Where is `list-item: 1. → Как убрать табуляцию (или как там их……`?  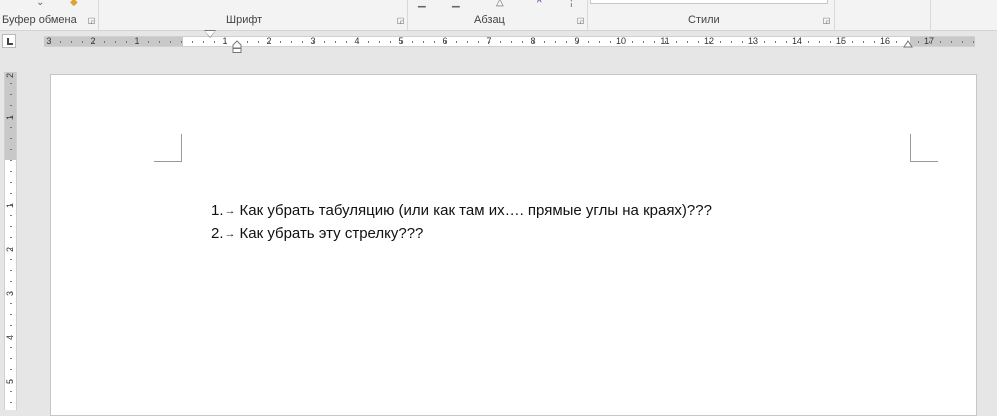
list-item: 1. → Как убрать табуляцию (или как там их…… is located at coordinates (461, 210).